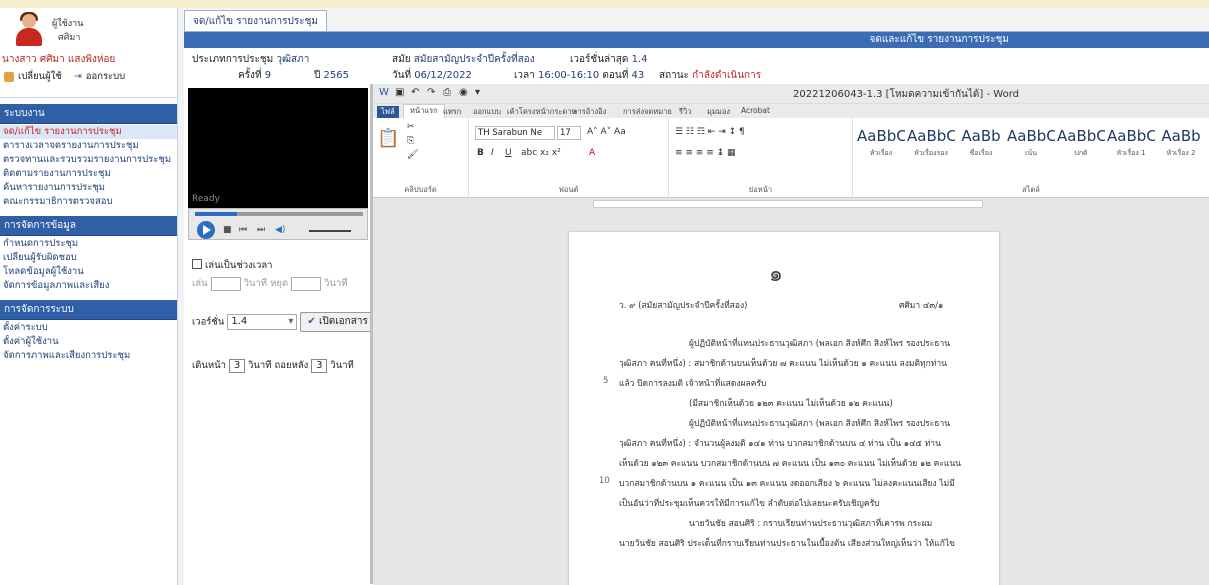  What do you see at coordinates (776, 274) in the screenshot?
I see `page-number: ๑` at bounding box center [776, 274].